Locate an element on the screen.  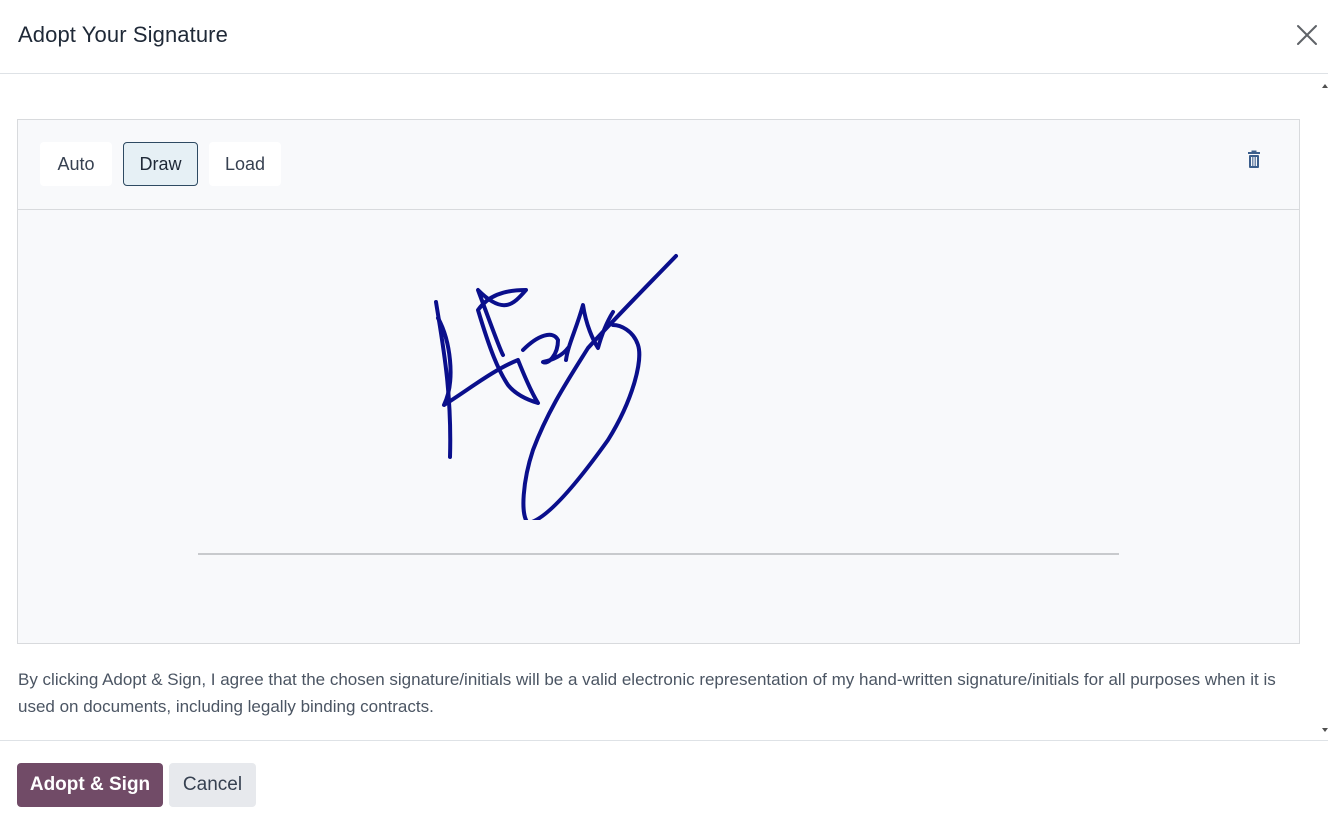
signature-baseline is located at coordinates (658, 554).